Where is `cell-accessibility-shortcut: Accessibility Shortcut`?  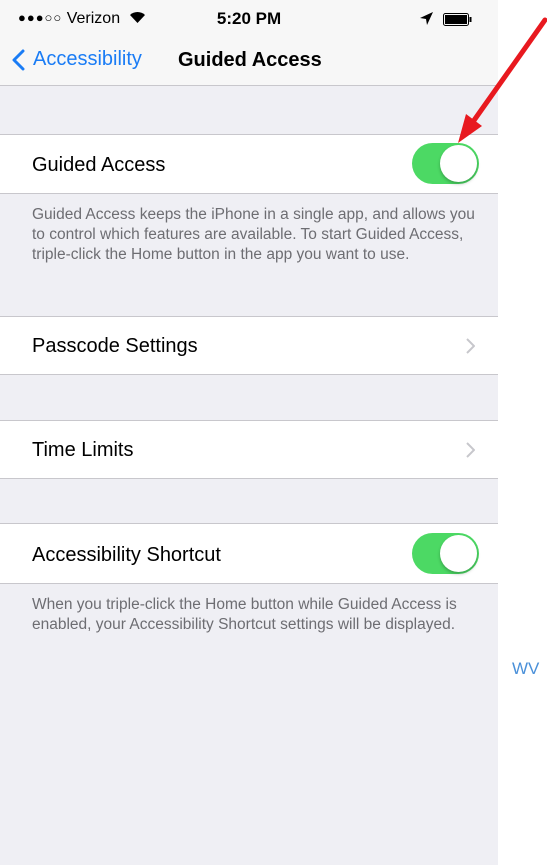 cell-accessibility-shortcut: Accessibility Shortcut is located at coordinates (249, 553).